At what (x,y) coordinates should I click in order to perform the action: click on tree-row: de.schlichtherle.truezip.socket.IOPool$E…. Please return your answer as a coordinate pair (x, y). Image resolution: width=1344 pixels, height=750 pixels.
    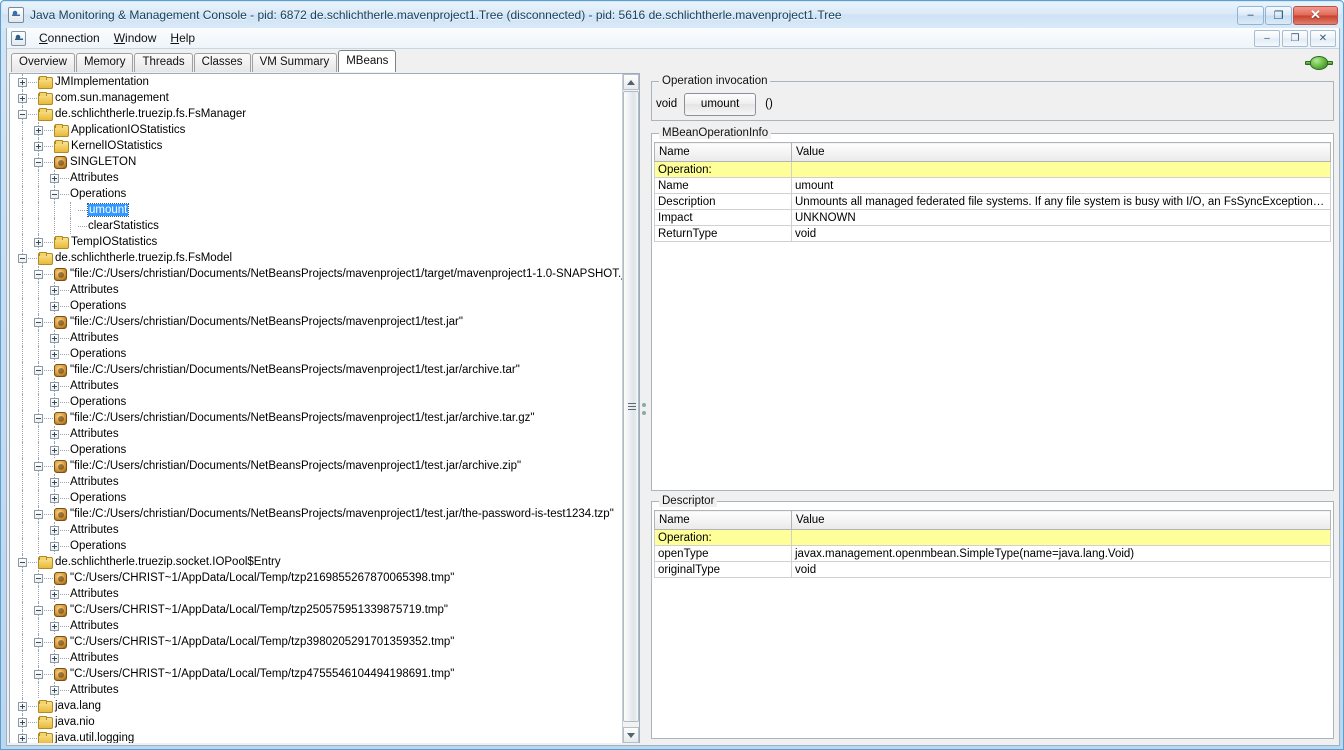
    Looking at the image, I should click on (316, 562).